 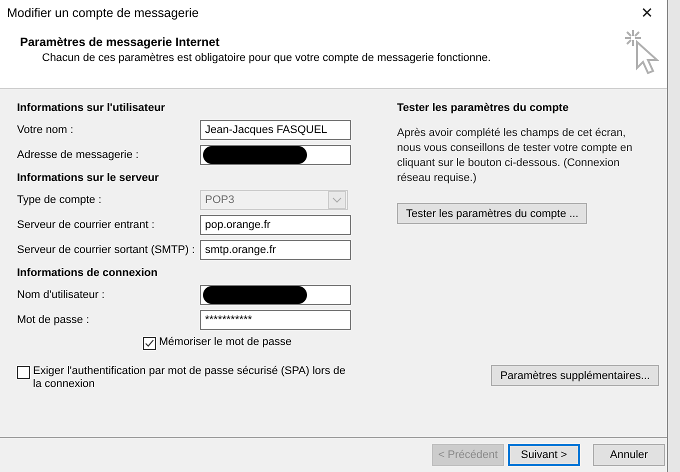 I want to click on section-heading: Informations sur l'utilisateur, so click(x=91, y=108).